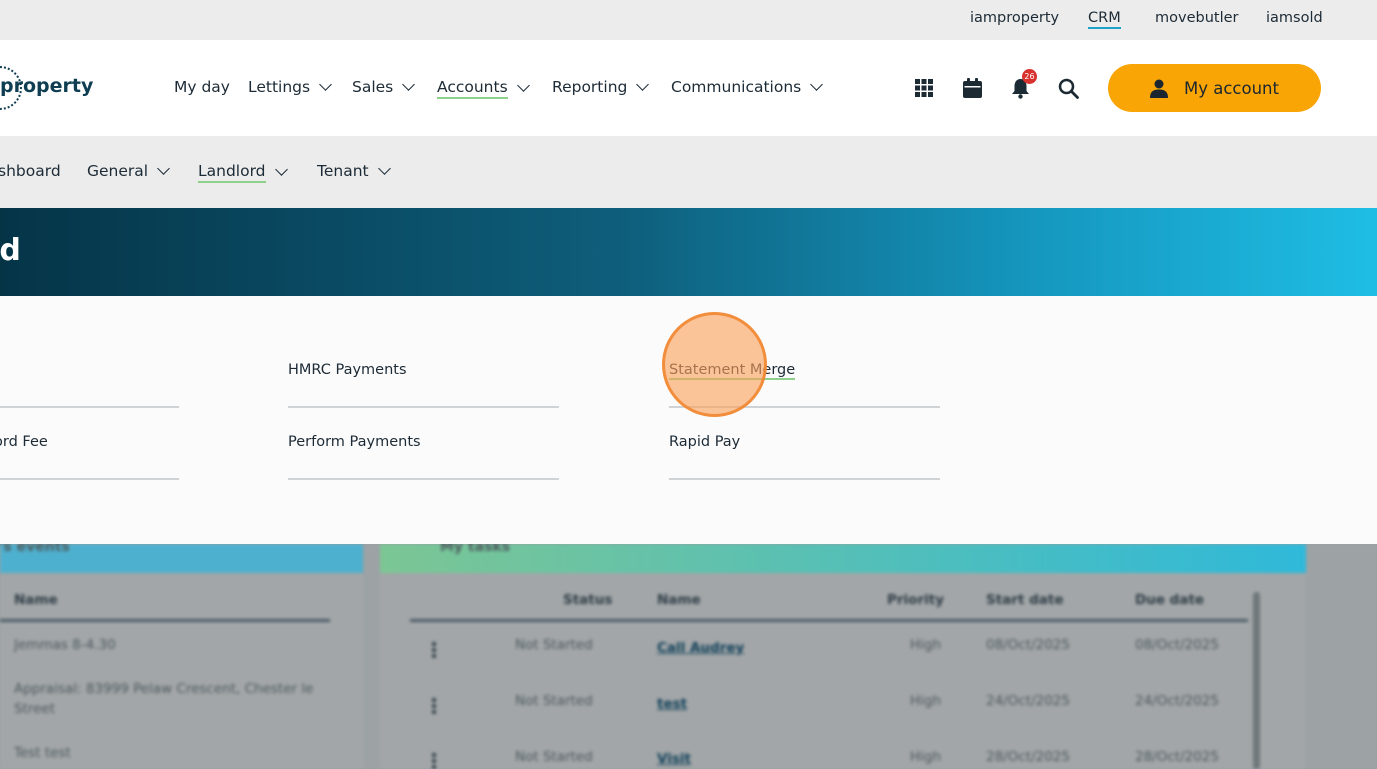  What do you see at coordinates (1177, 701) in the screenshot?
I see `task-due-date: 24/Oct/2025` at bounding box center [1177, 701].